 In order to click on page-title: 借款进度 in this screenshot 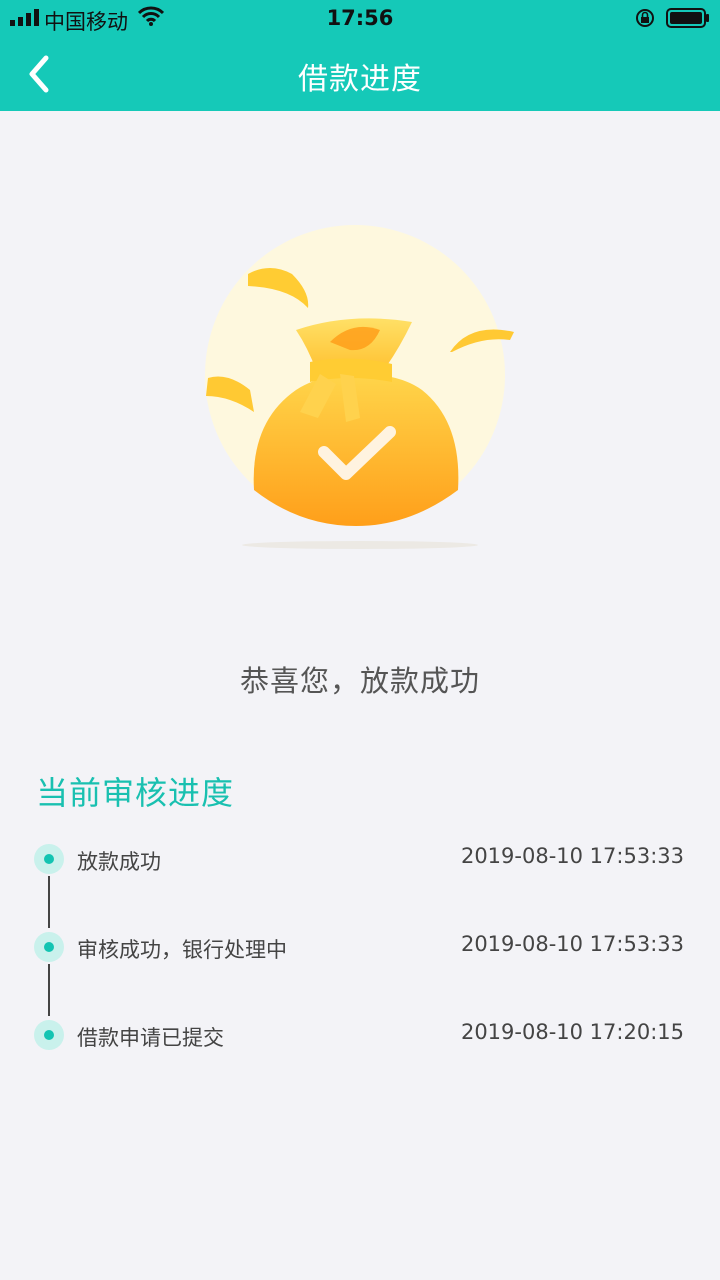, I will do `click(360, 79)`.